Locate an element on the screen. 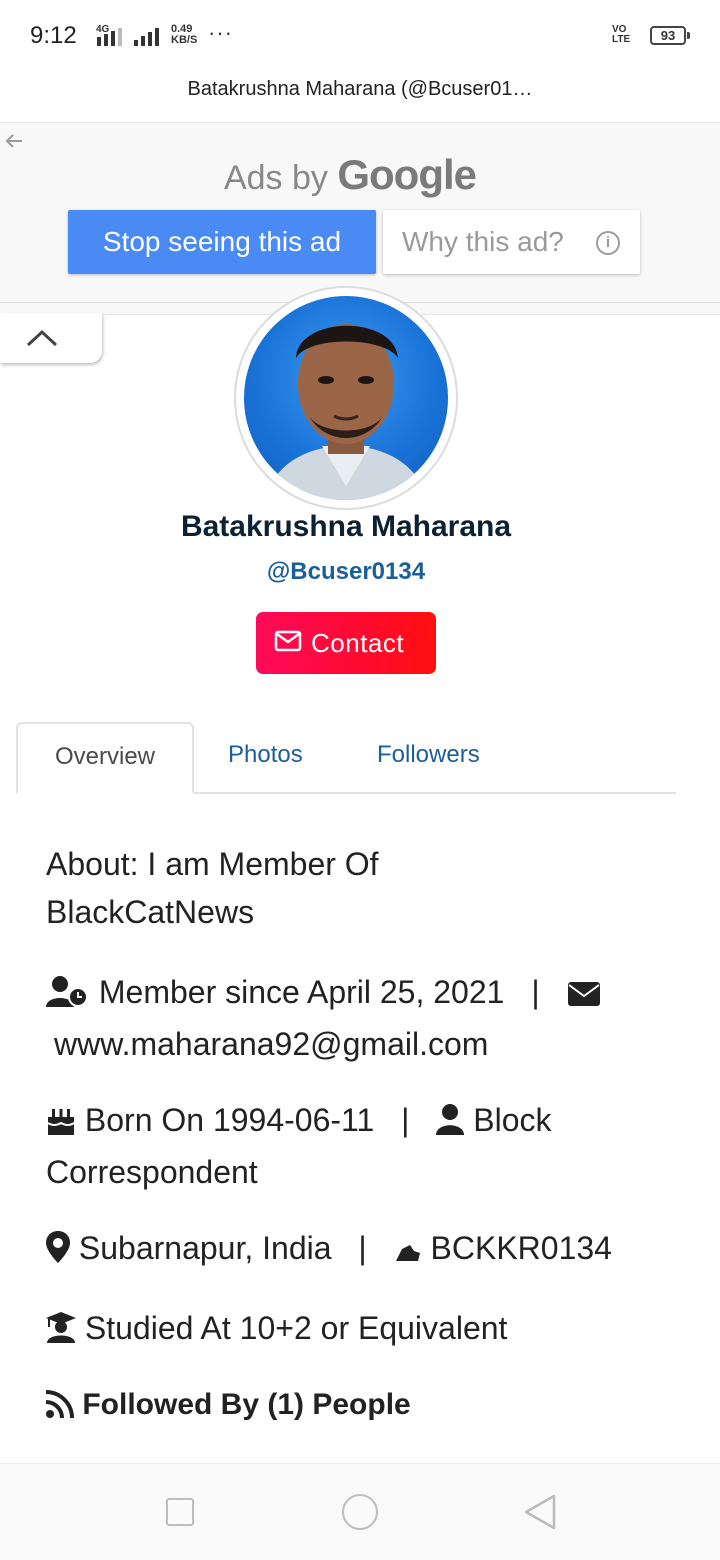 This screenshot has width=720, height=1560. birthday-cake-icon is located at coordinates (61, 1124).